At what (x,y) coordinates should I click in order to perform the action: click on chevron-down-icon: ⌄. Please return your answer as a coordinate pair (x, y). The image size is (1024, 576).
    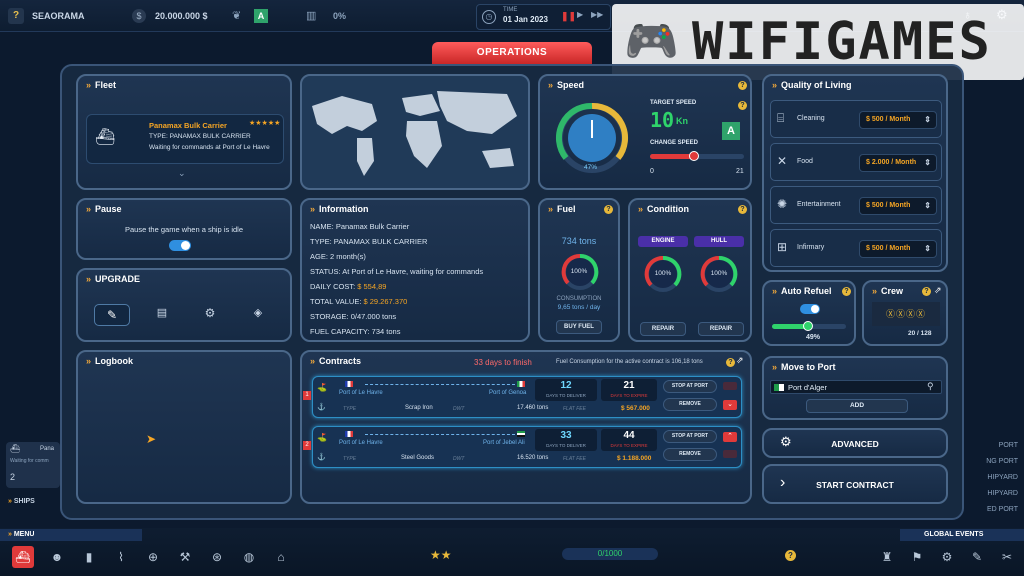
    Looking at the image, I should click on (182, 173).